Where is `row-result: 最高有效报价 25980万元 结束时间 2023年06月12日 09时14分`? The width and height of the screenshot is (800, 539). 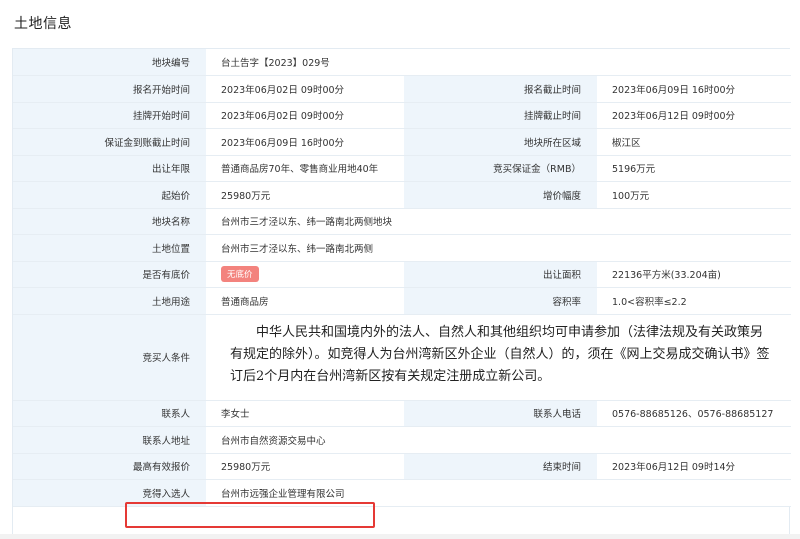 row-result: 最高有效报价 25980万元 结束时间 2023年06月12日 09时14分 is located at coordinates (402, 466).